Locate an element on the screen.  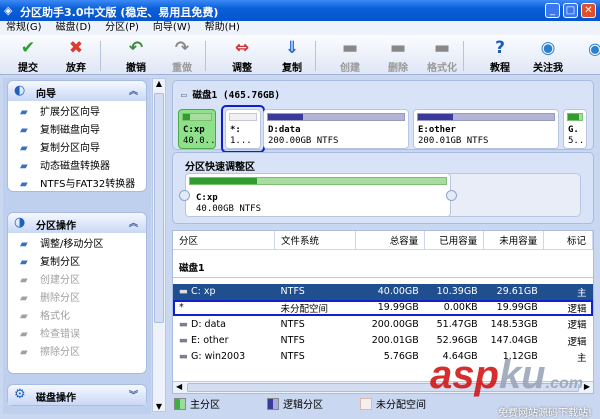
toolbar-button-0: ✔ 提交 is located at coordinates (28, 55).